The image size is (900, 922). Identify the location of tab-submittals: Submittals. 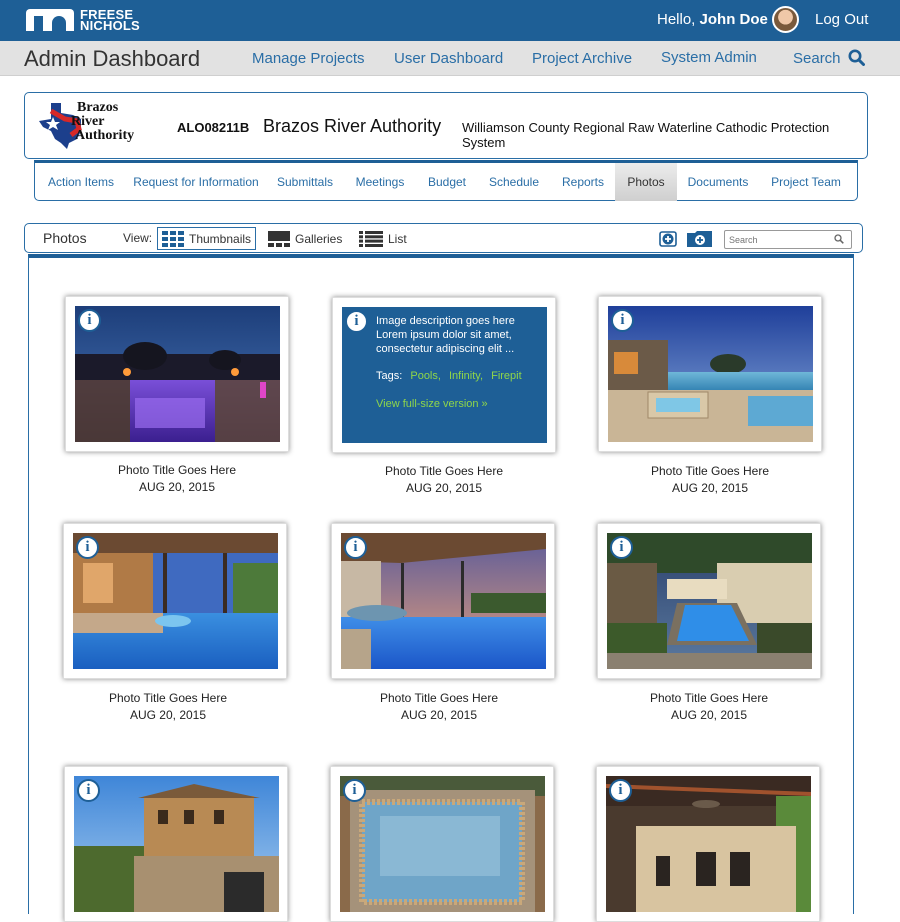
(305, 182).